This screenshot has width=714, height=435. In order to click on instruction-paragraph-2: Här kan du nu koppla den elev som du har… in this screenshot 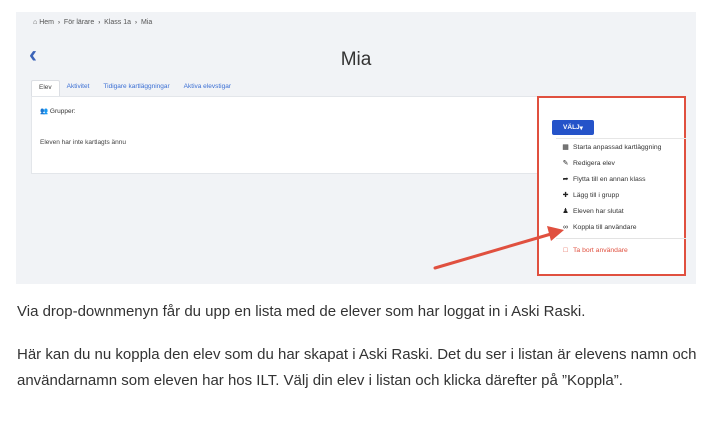, I will do `click(357, 367)`.